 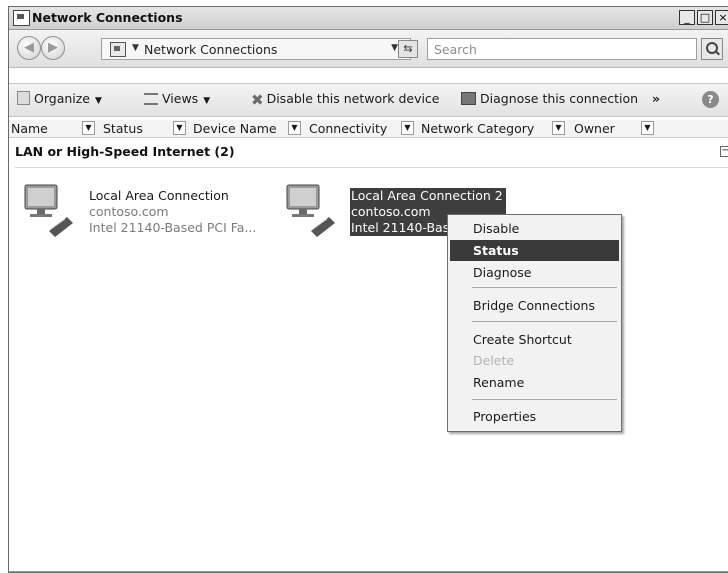 I want to click on maximize-button: □, so click(x=705, y=17).